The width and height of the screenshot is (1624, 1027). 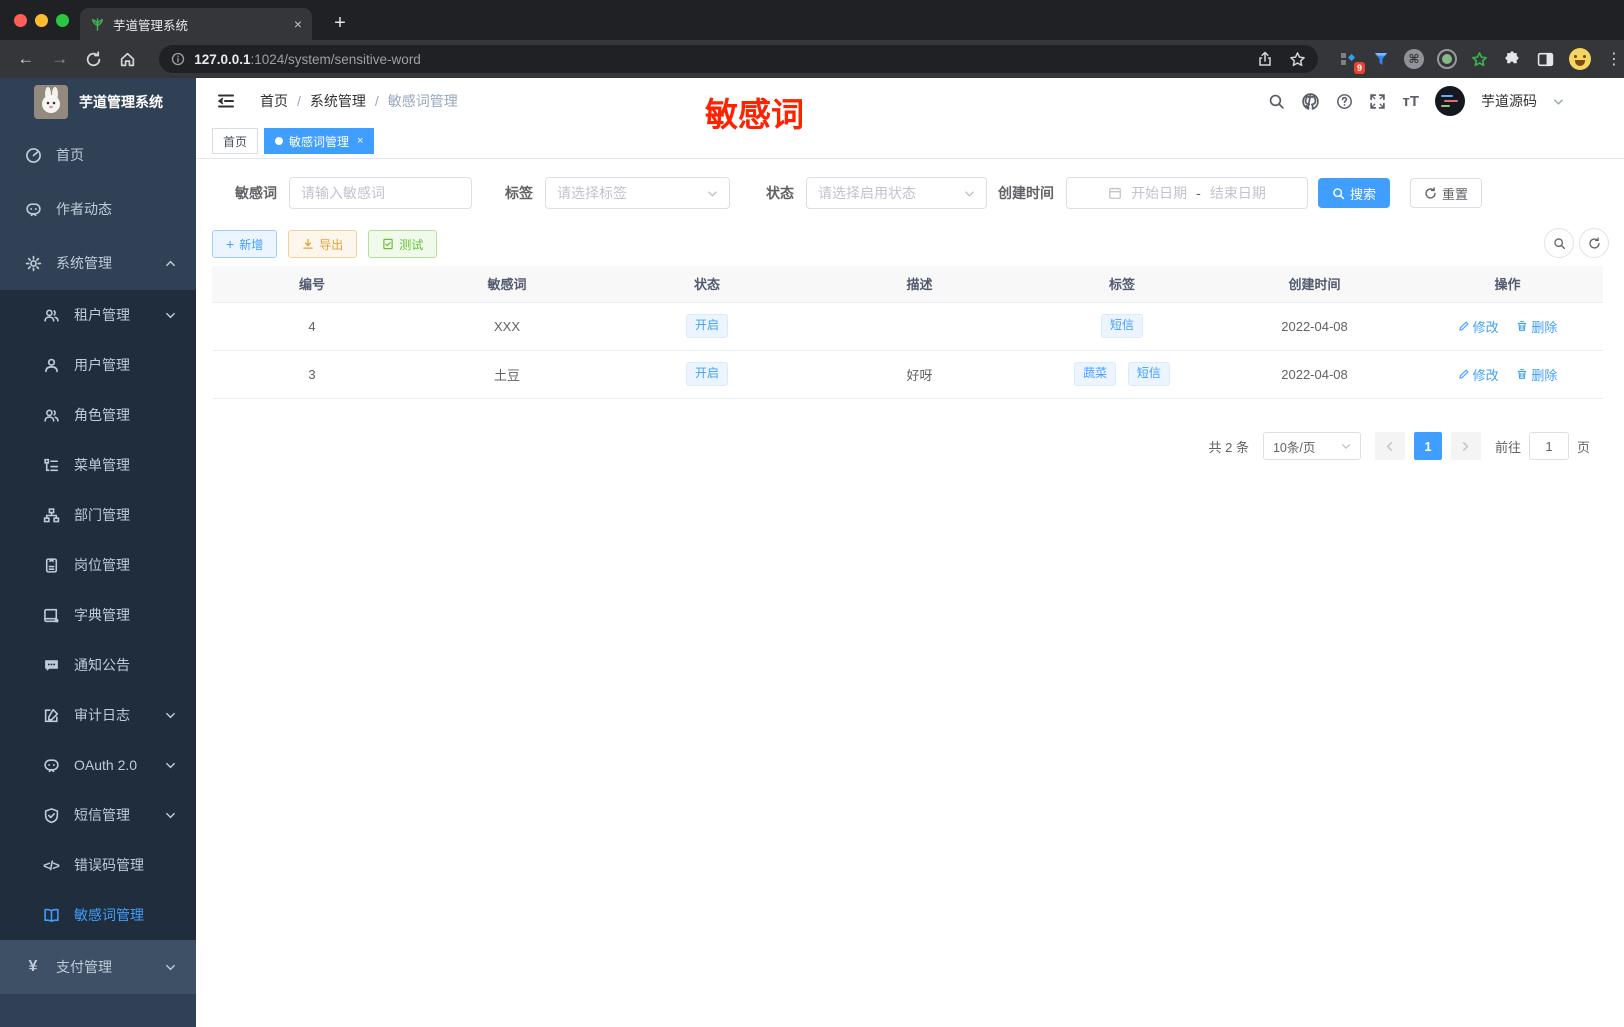 I want to click on sidebar-item-sms: 短信管理, so click(x=98, y=815).